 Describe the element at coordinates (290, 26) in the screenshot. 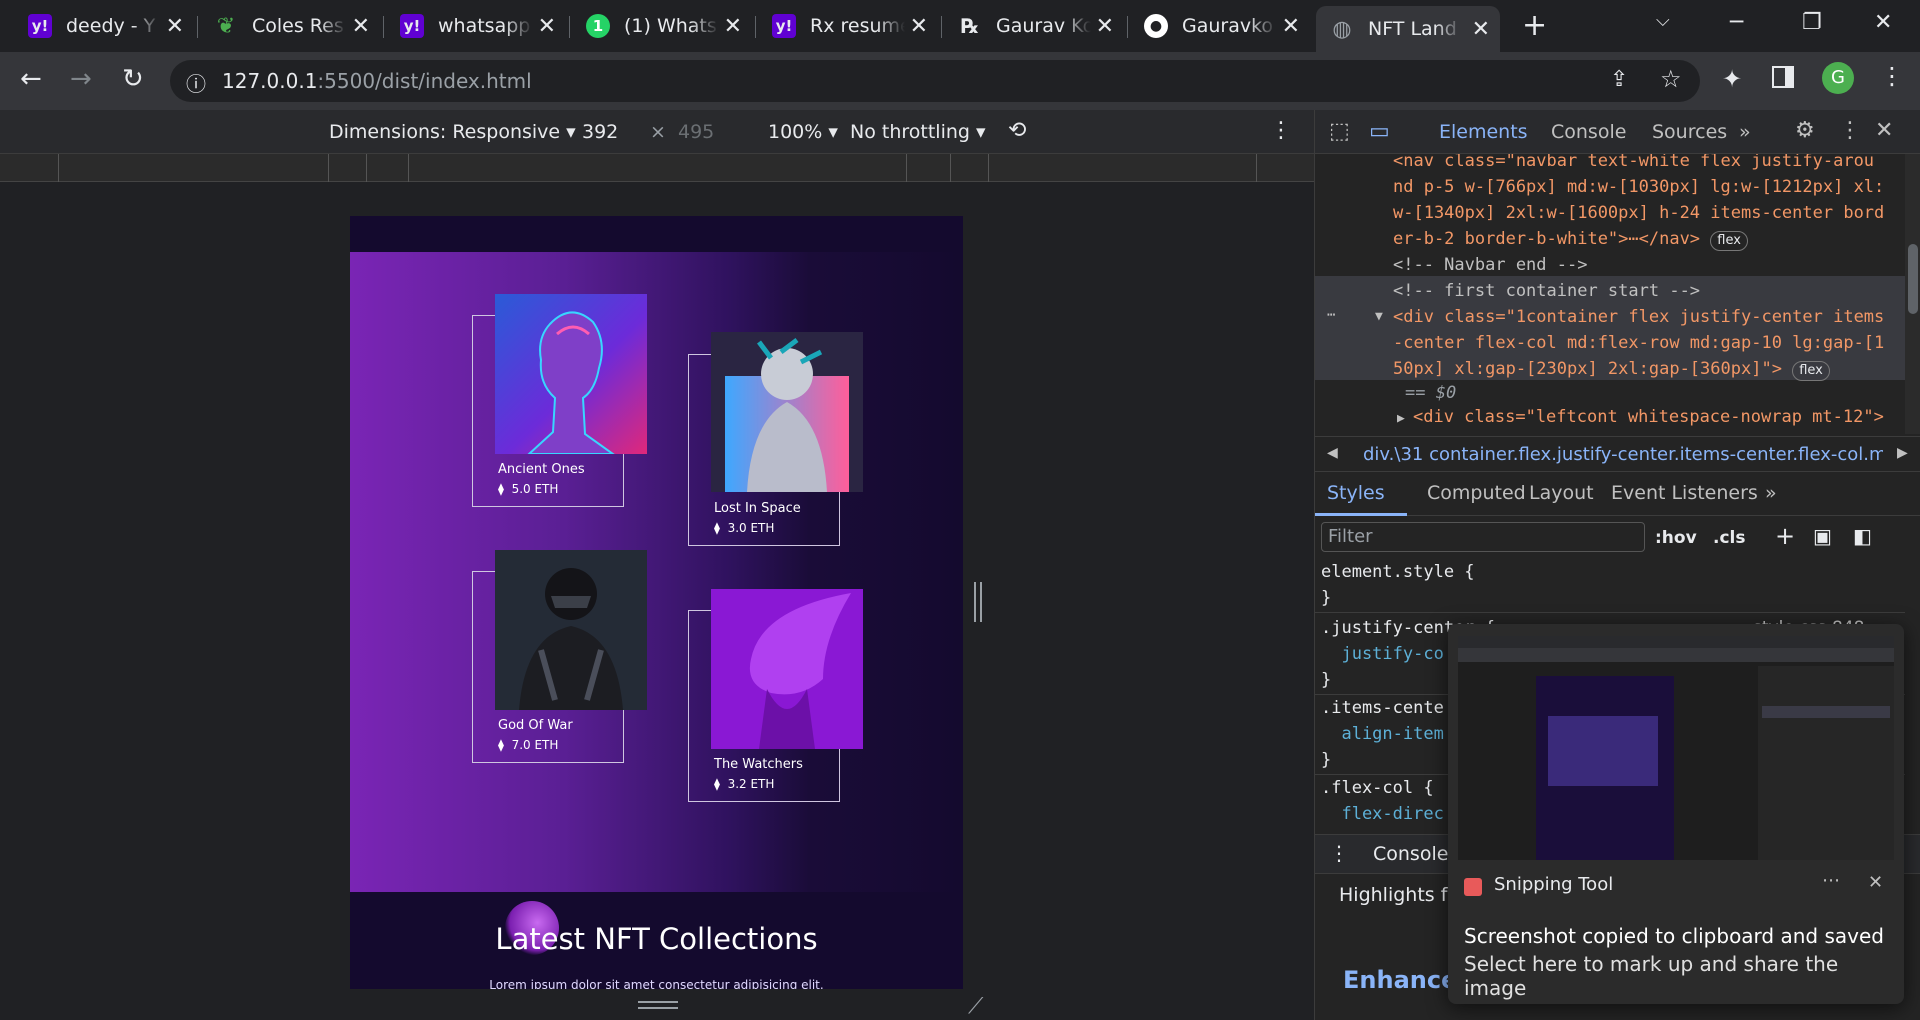

I see `browser-tab: ❦ Coles Res ✕` at that location.